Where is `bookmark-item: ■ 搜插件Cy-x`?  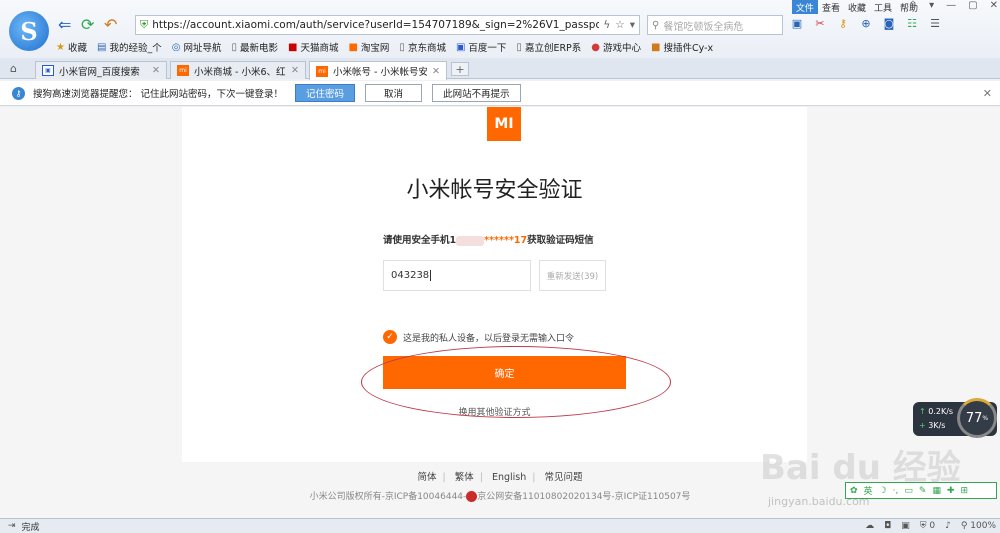 bookmark-item: ■ 搜插件Cy-x is located at coordinates (682, 47).